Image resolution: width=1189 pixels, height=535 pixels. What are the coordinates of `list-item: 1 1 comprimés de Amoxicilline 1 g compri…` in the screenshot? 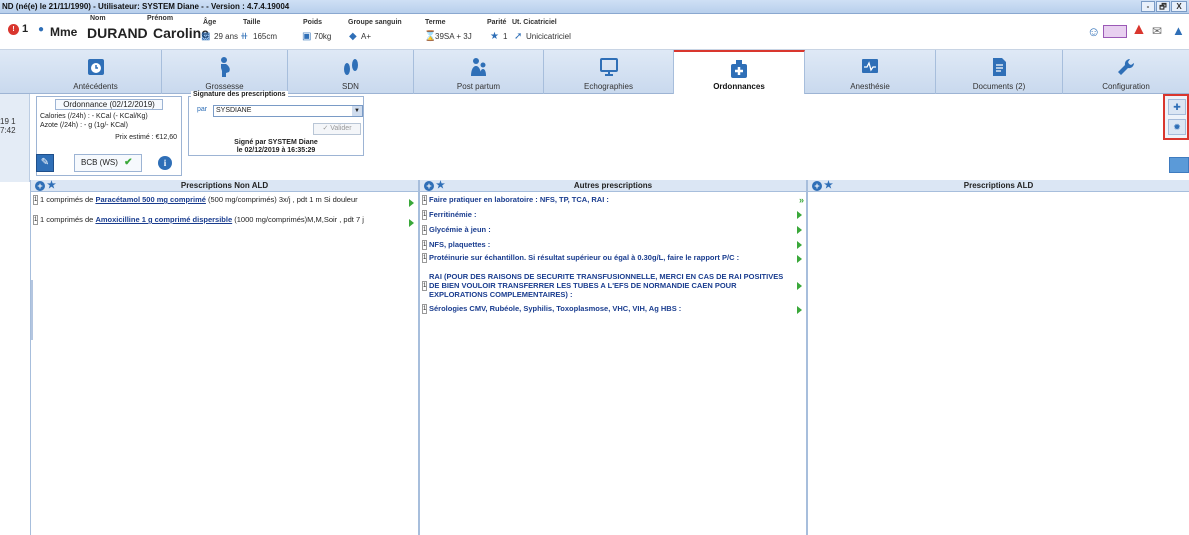 It's located at (224, 224).